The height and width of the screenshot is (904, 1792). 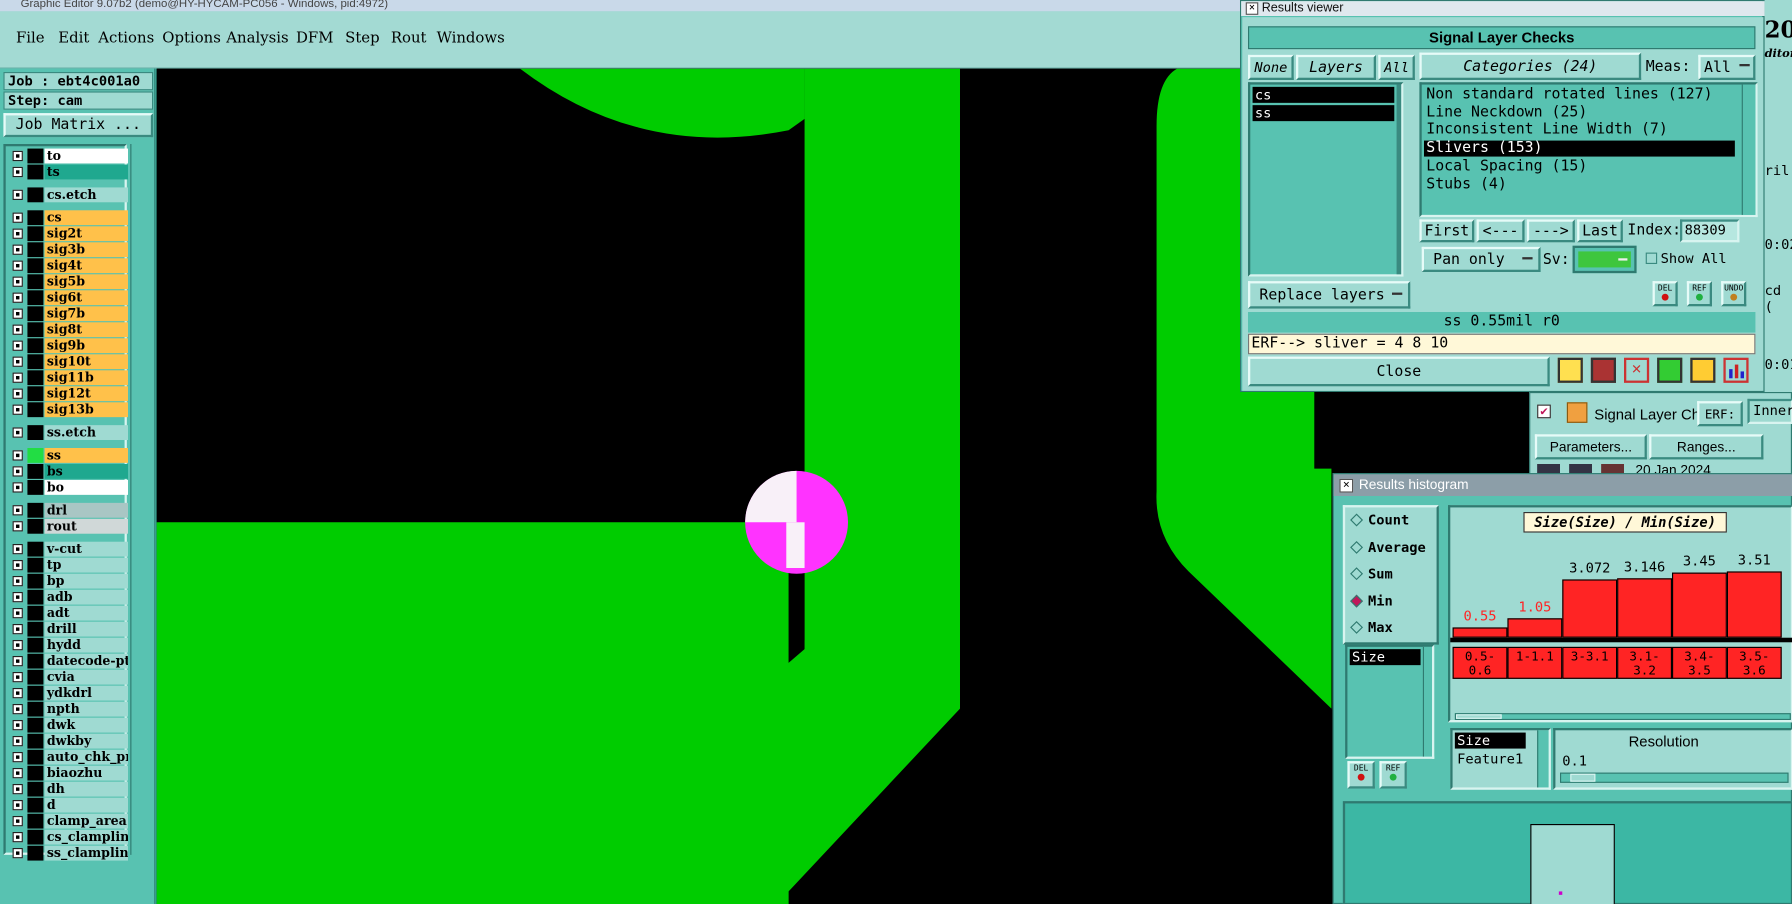 I want to click on last-button: Last, so click(x=1600, y=231).